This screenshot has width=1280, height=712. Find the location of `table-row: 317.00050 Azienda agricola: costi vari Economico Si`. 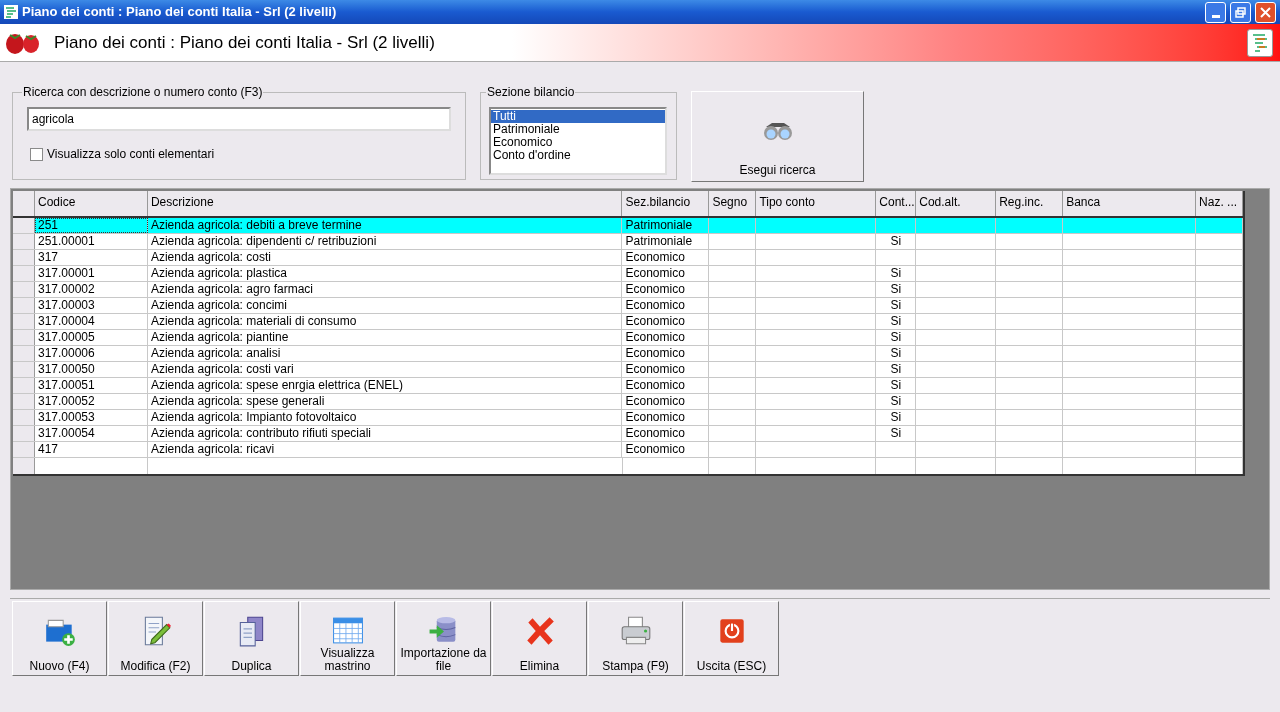

table-row: 317.00050 Azienda agricola: costi vari Economico Si is located at coordinates (628, 370).